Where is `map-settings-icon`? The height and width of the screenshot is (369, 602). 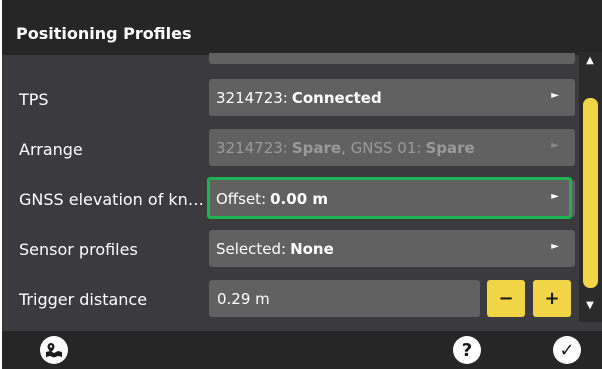
map-settings-icon is located at coordinates (54, 350).